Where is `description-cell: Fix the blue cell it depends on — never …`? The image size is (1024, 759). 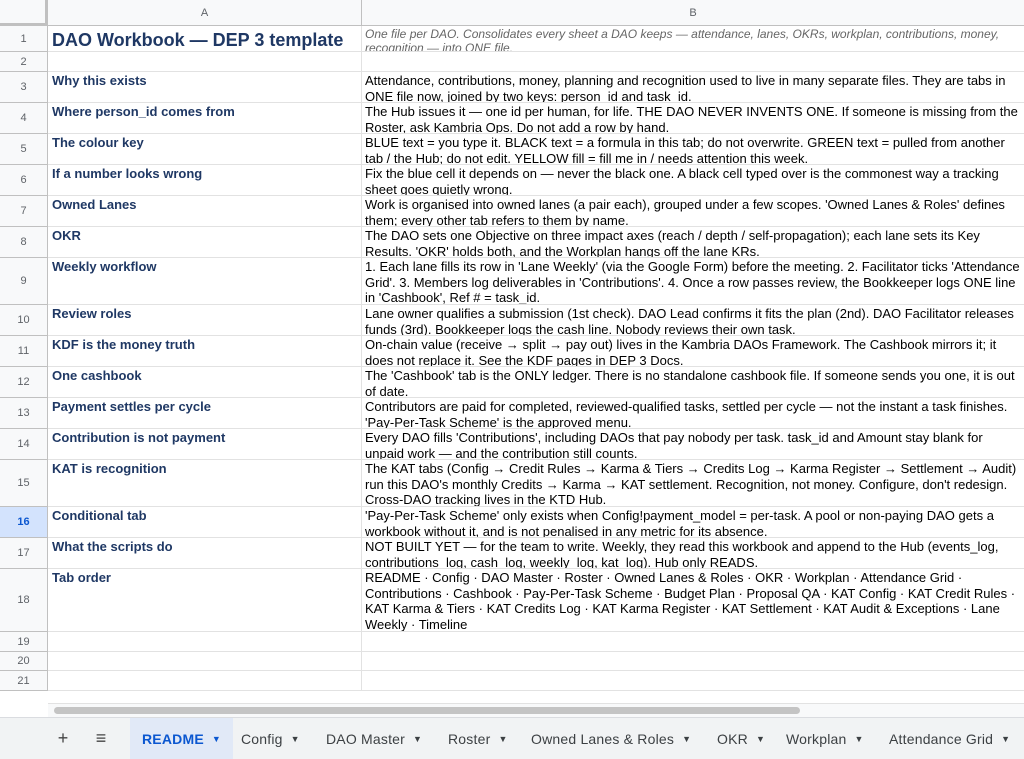
description-cell: Fix the blue cell it depends on — never … is located at coordinates (693, 180).